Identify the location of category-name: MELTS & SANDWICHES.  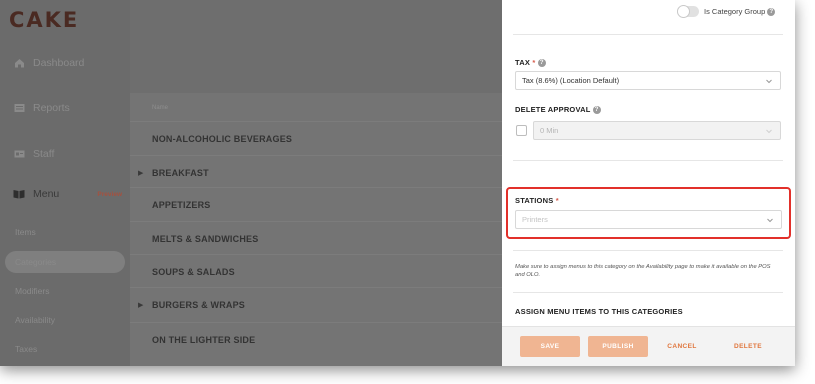
(205, 238).